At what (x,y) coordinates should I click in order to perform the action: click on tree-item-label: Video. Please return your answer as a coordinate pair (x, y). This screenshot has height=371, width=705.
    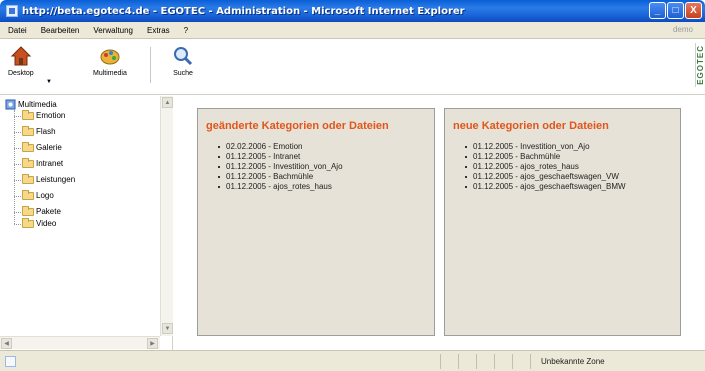
    Looking at the image, I should click on (46, 223).